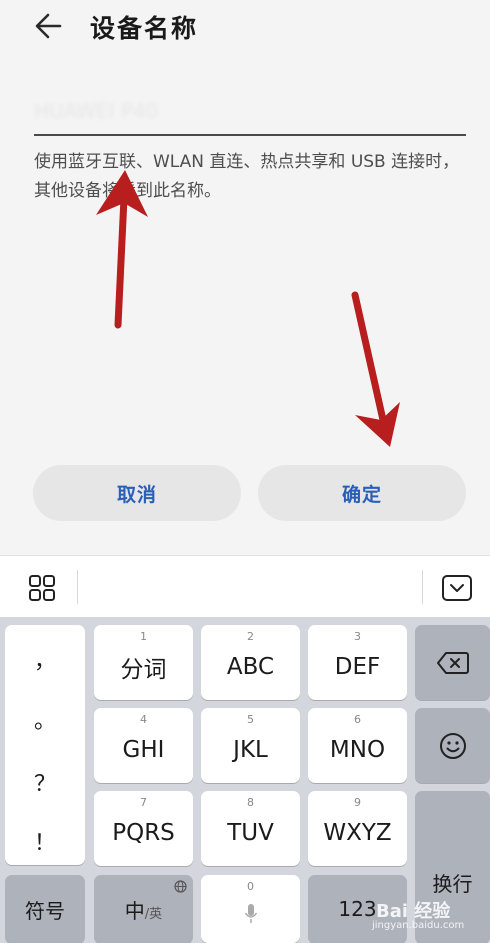  What do you see at coordinates (357, 666) in the screenshot?
I see `key-label: DEF` at bounding box center [357, 666].